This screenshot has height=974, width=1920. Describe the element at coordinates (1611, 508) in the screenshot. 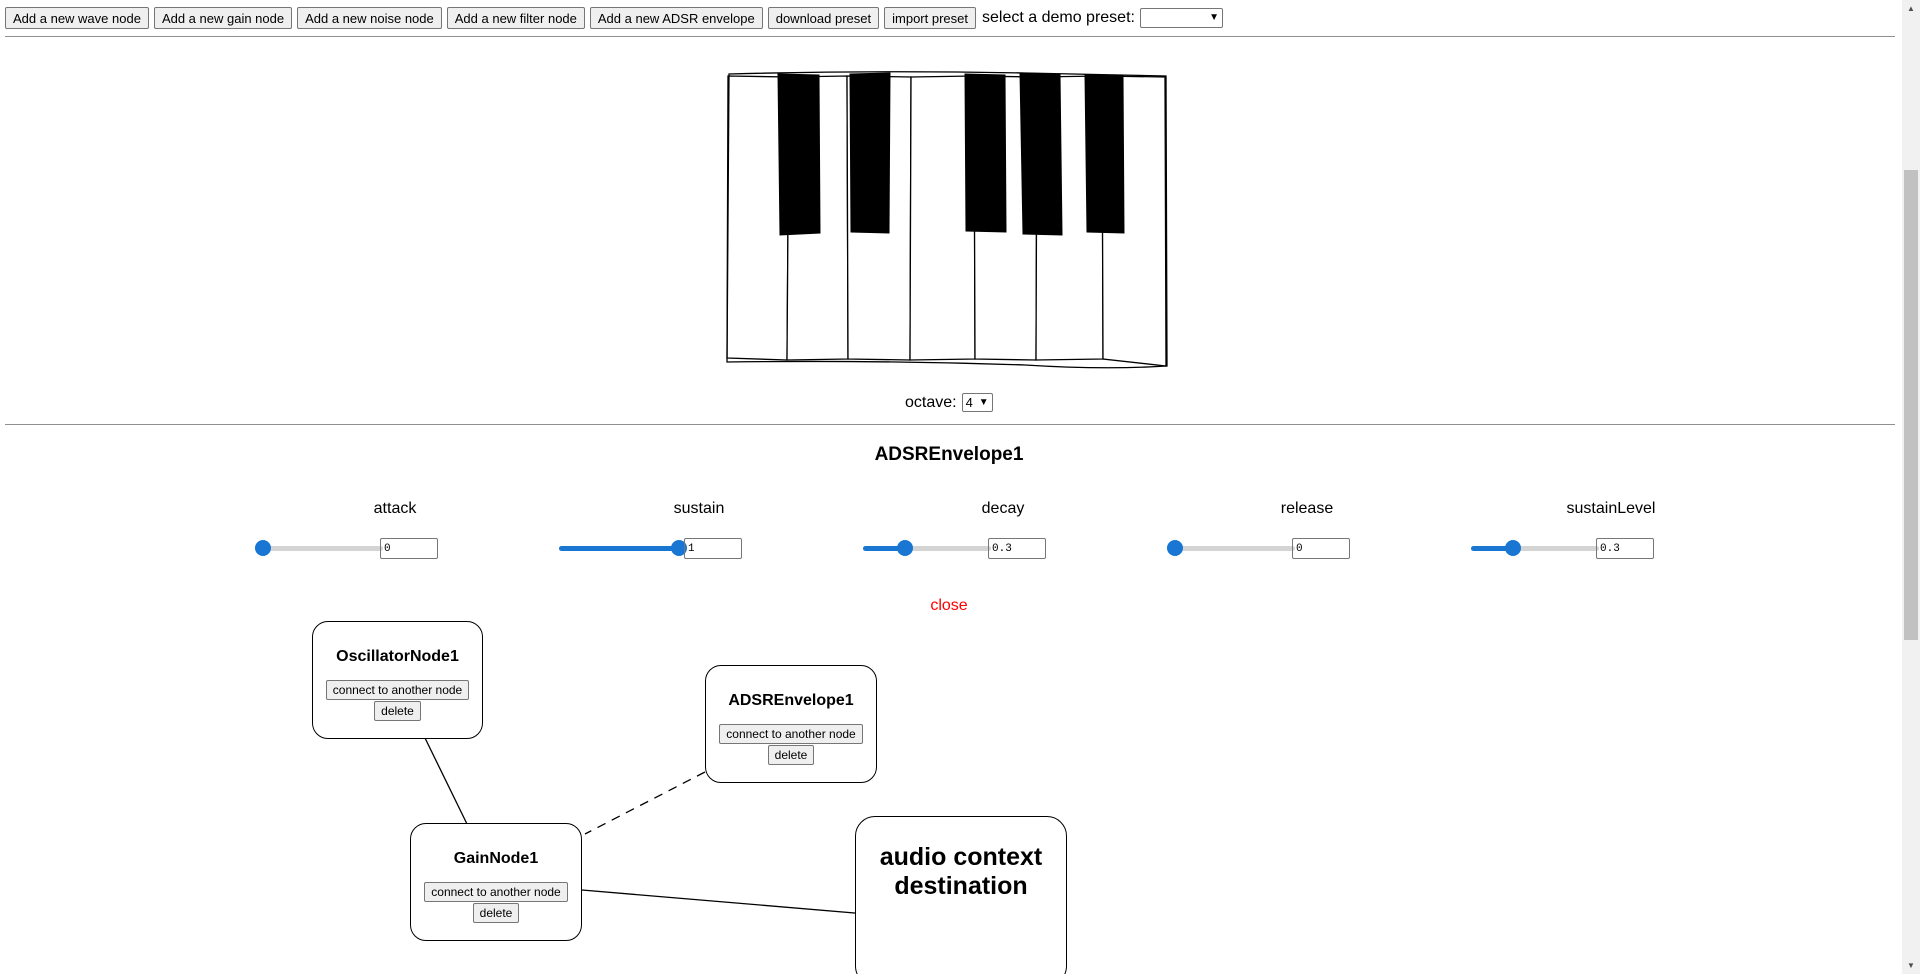

I see `param-label: sustainLevel` at that location.